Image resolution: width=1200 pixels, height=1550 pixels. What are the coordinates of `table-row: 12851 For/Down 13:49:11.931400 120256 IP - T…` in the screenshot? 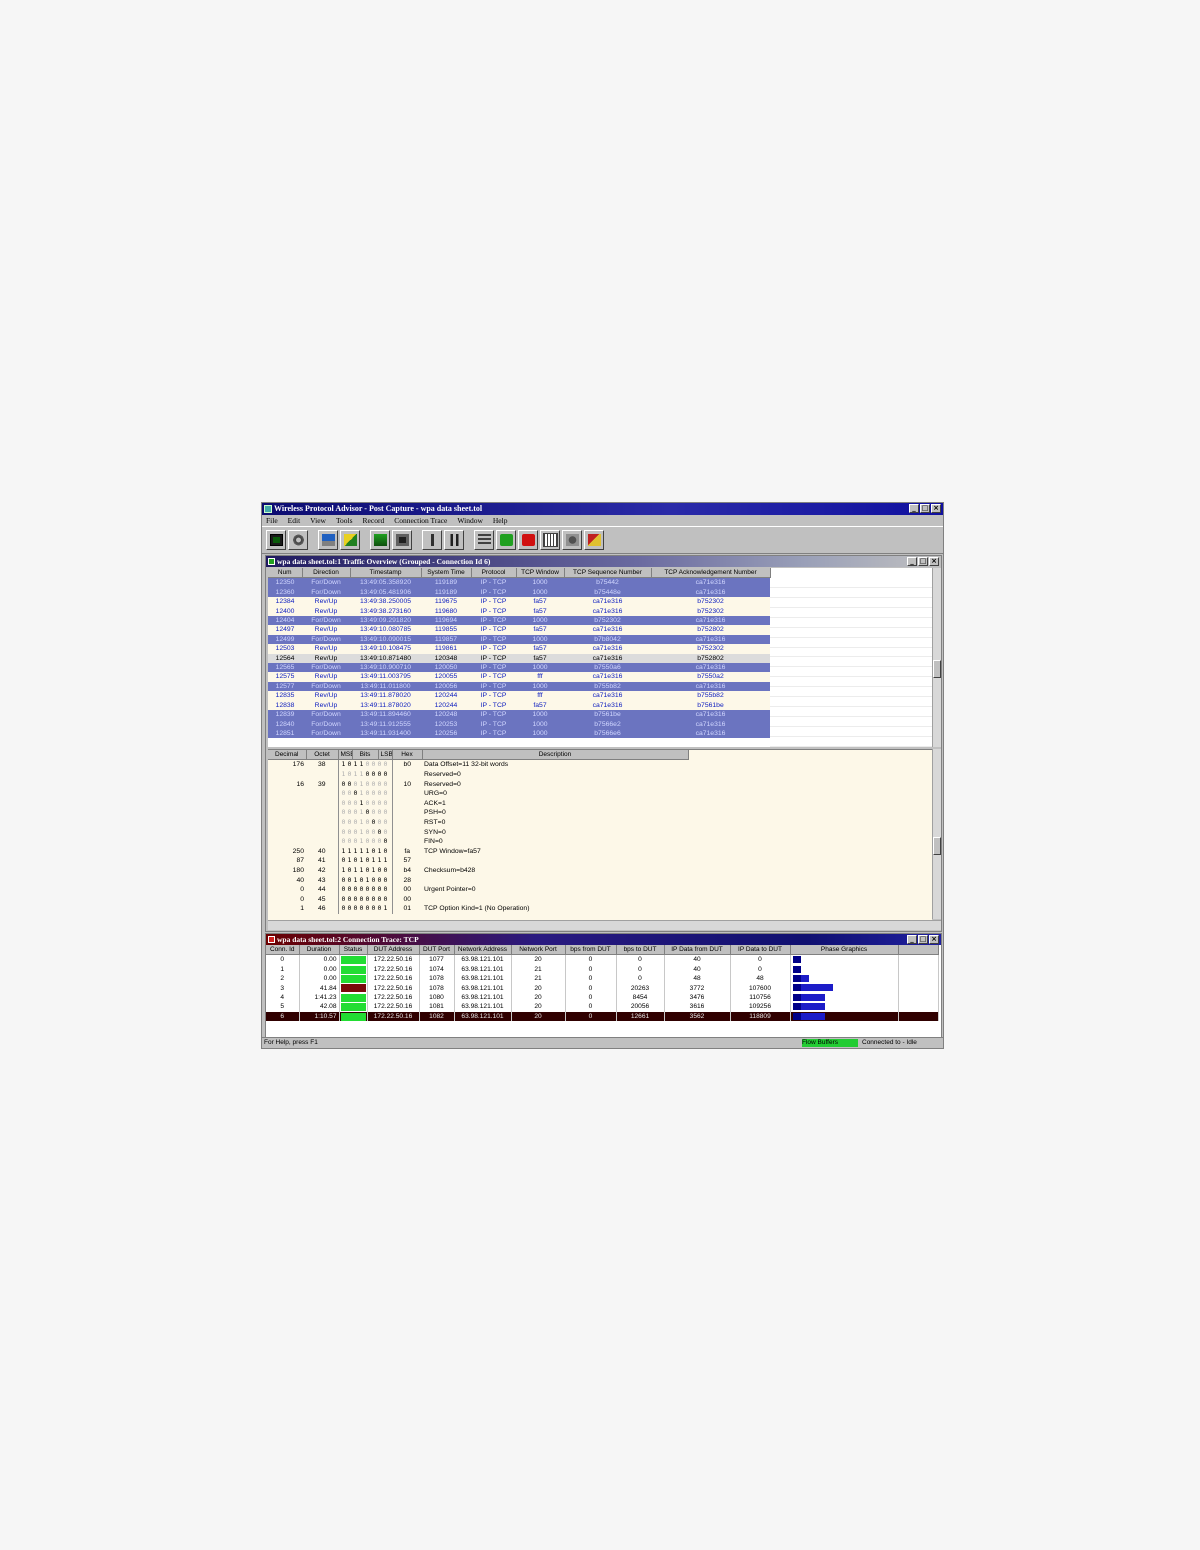 It's located at (519, 733).